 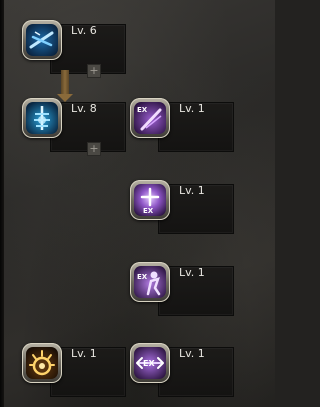 I want to click on ex-slash-icon: EX, so click(x=150, y=118).